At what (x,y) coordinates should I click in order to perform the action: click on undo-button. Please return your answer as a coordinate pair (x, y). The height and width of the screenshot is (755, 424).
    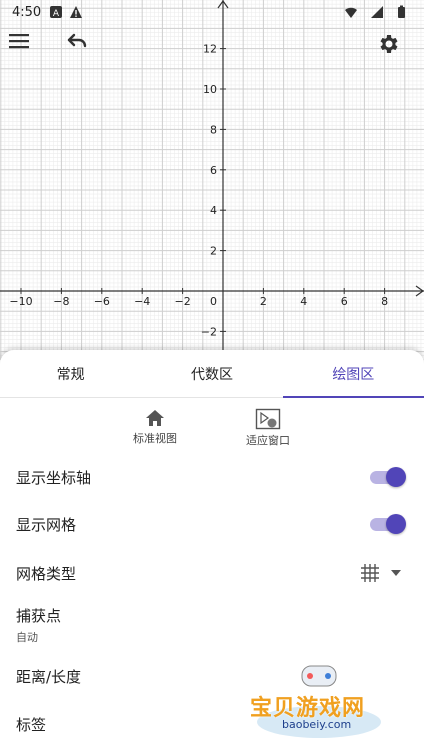
    Looking at the image, I should click on (84, 52).